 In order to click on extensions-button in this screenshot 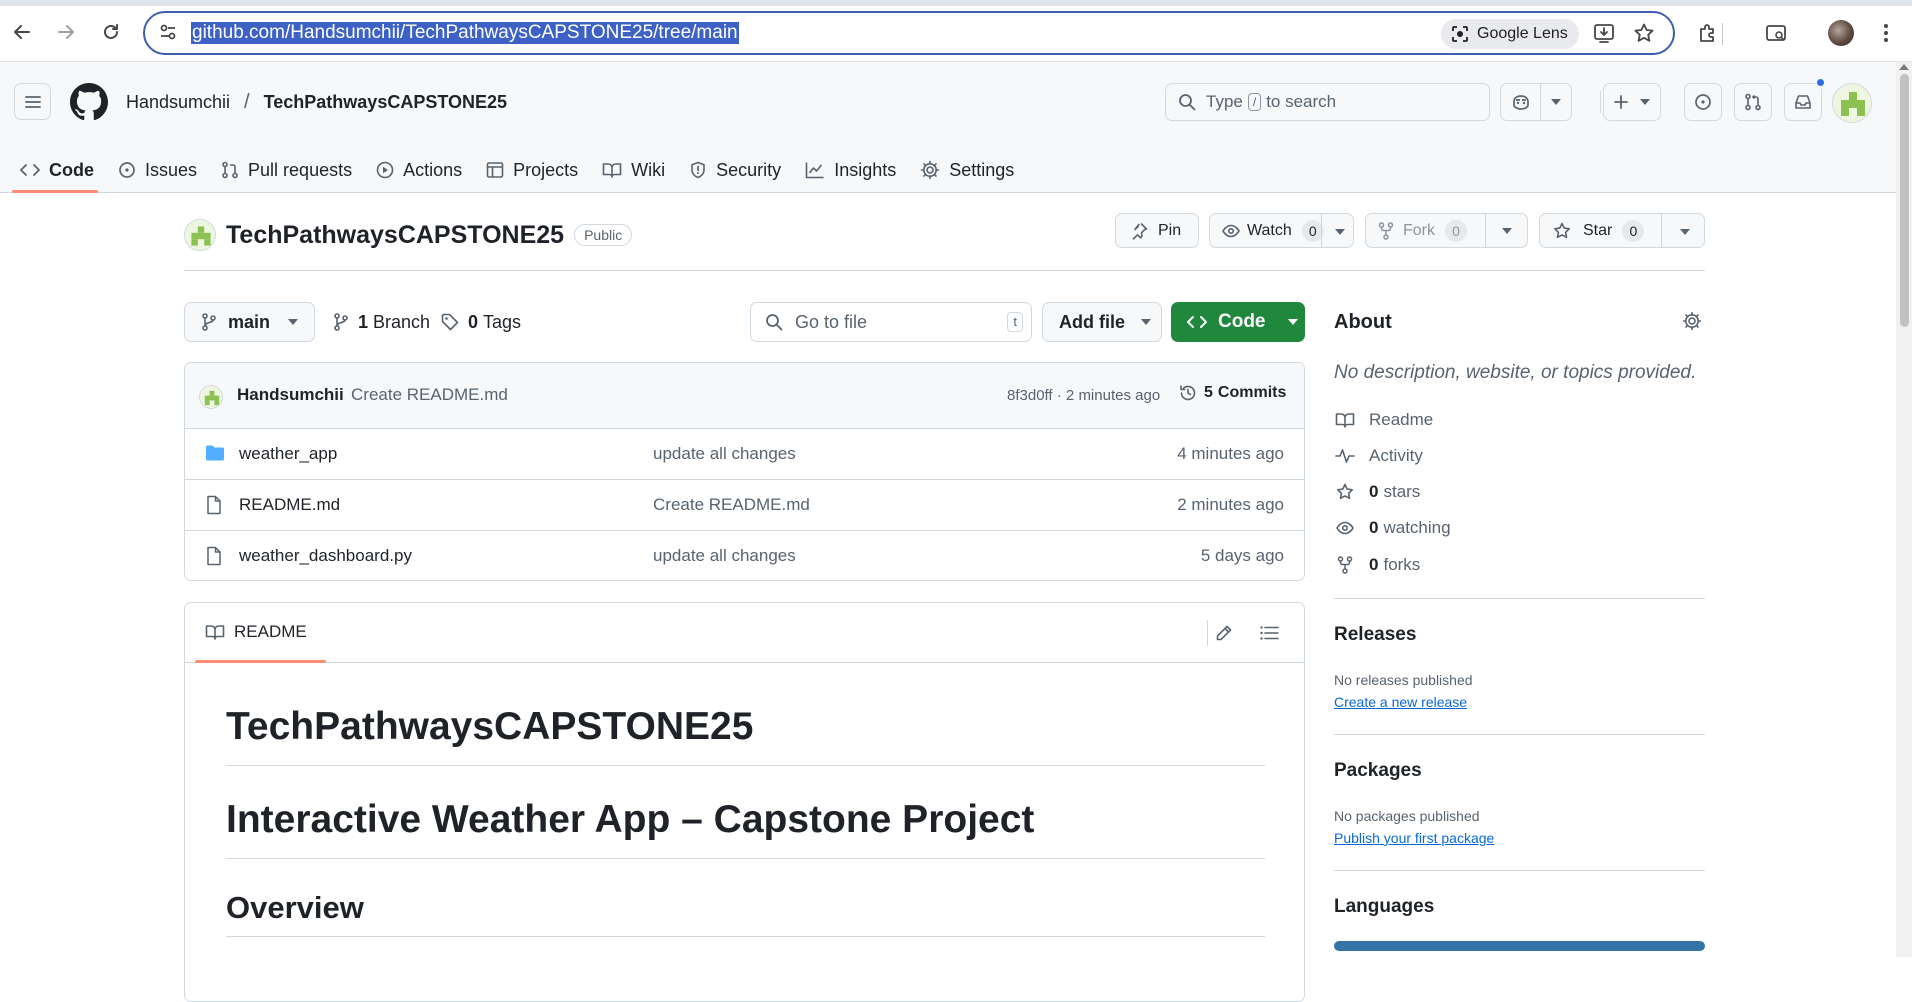, I will do `click(1708, 33)`.